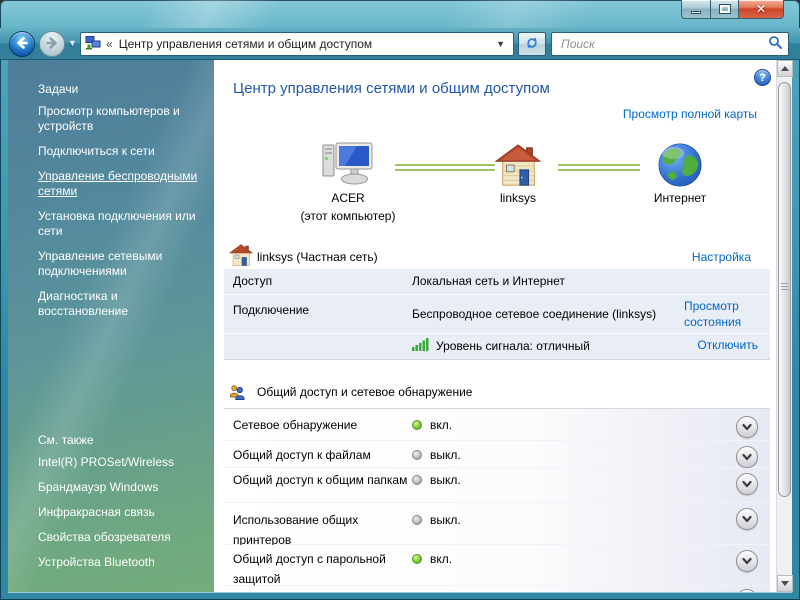  I want to click on sidebar-item-setup-connection: Установка подключения или сети, so click(119, 224).